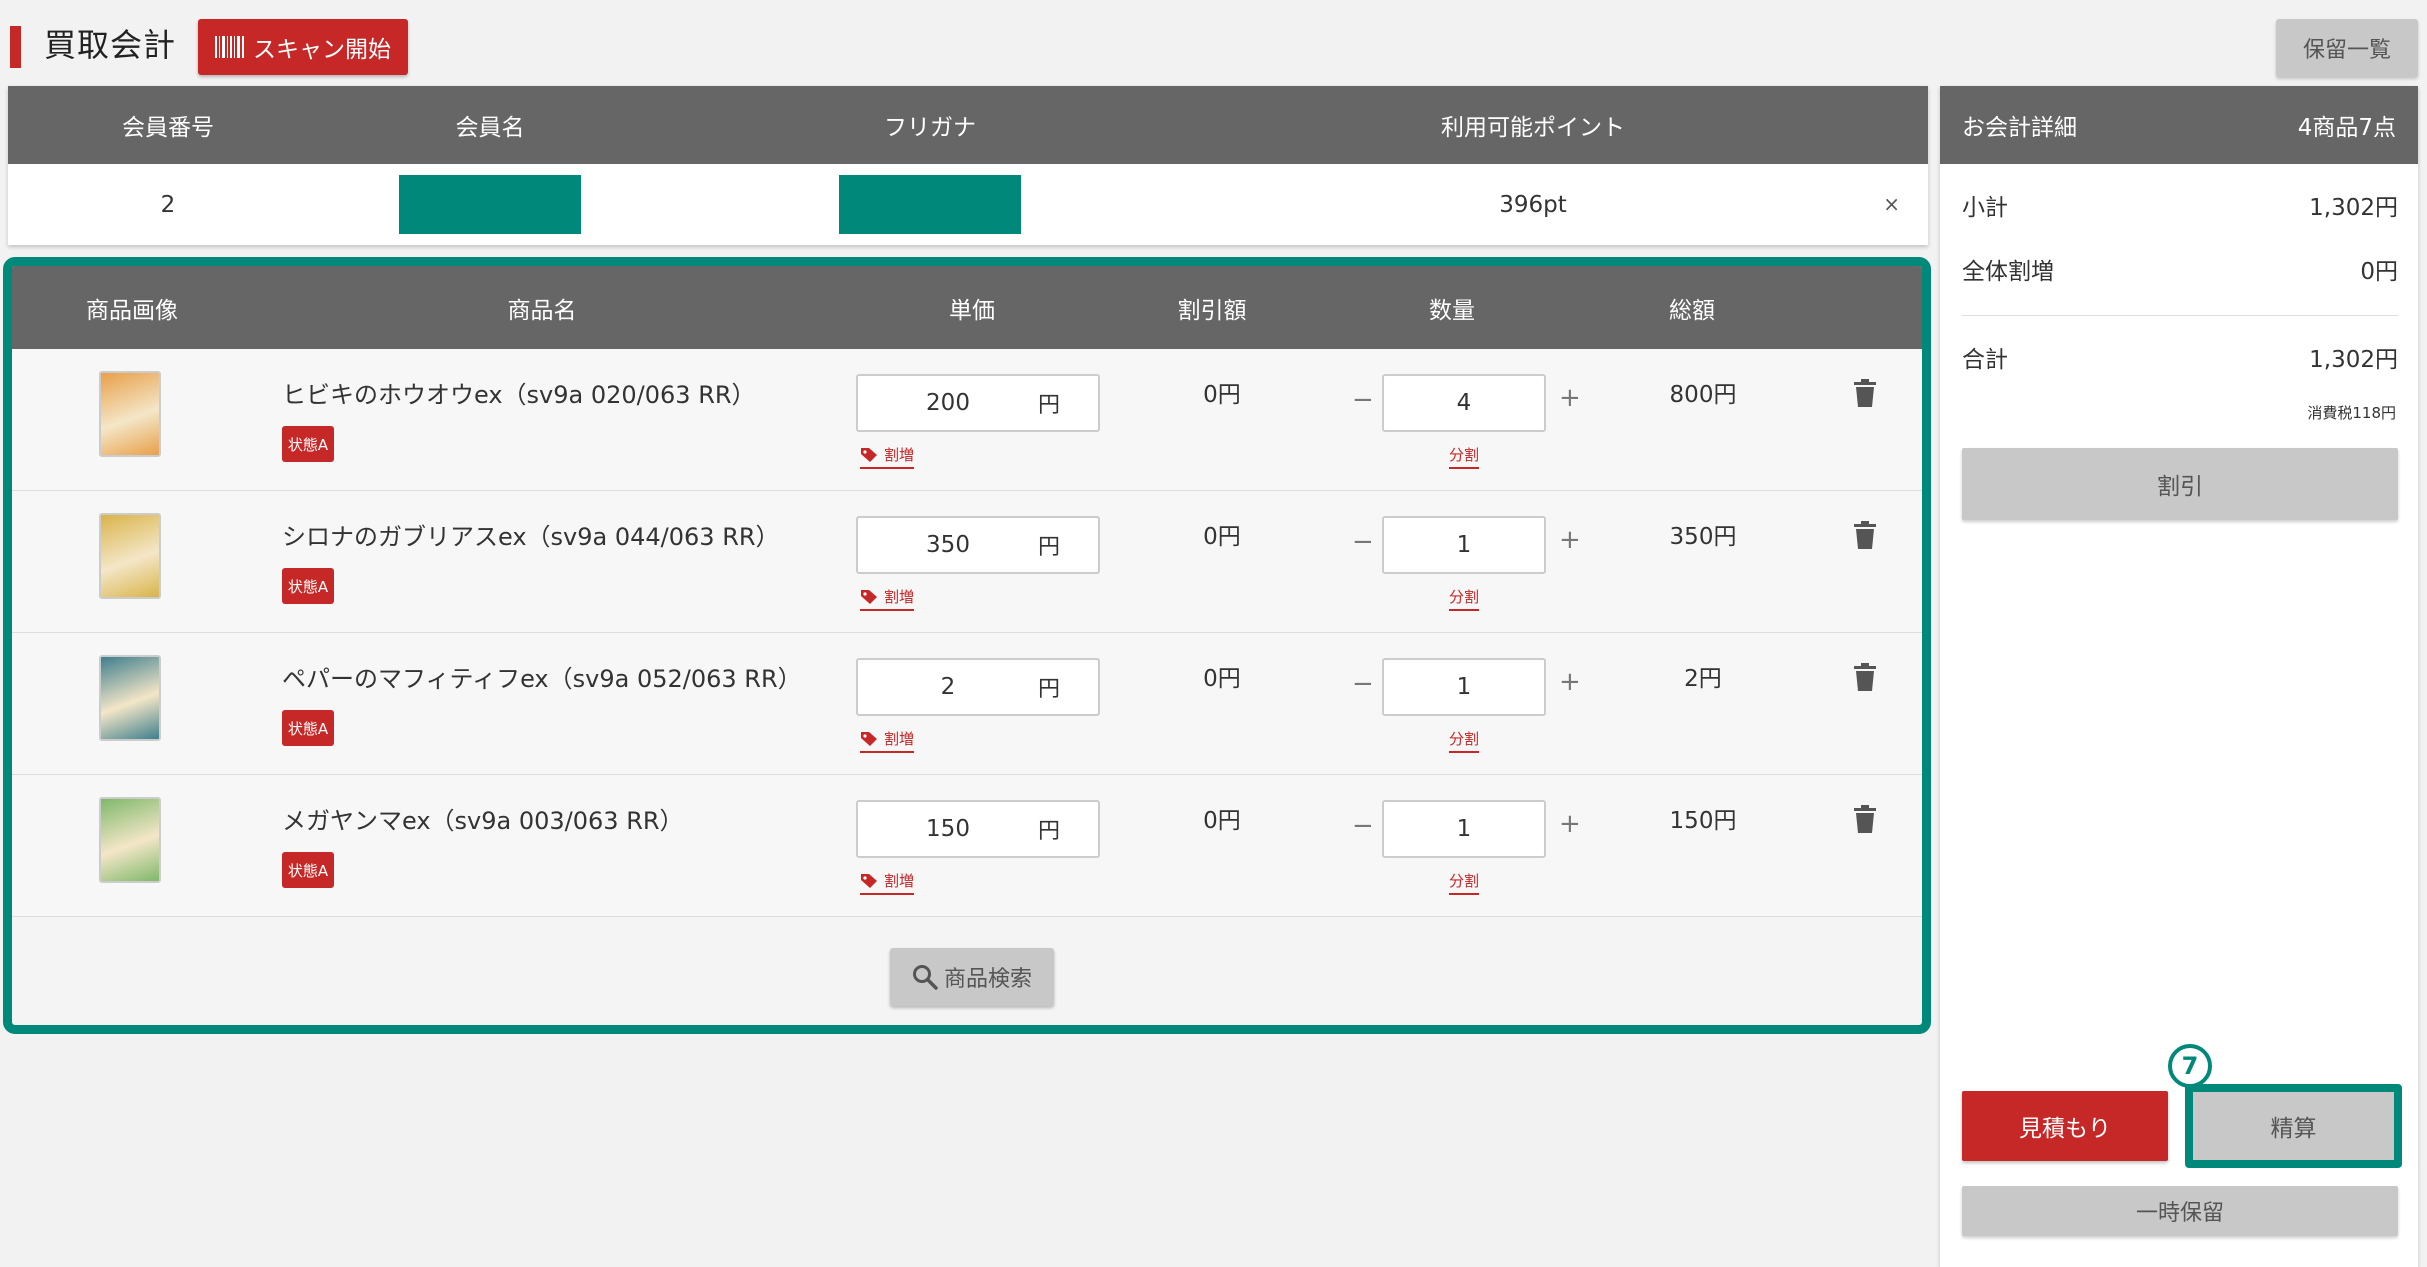 The height and width of the screenshot is (1267, 2427). What do you see at coordinates (1533, 204) in the screenshot?
I see `points-value: 396pt` at bounding box center [1533, 204].